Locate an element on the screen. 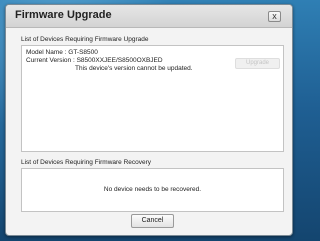 This screenshot has width=320, height=241. update-status-text: This device's version cannot be updated. is located at coordinates (134, 68).